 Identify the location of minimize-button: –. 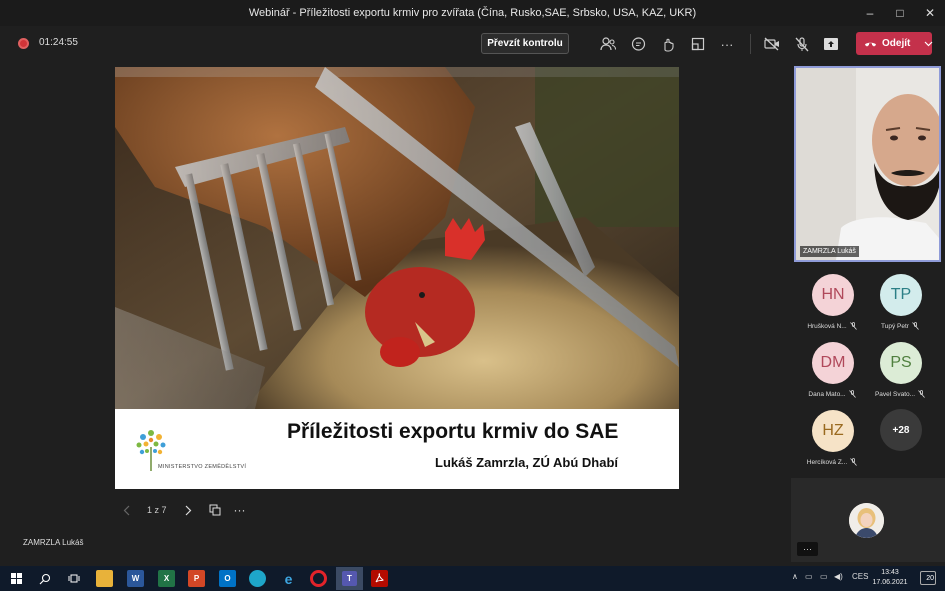
(870, 13).